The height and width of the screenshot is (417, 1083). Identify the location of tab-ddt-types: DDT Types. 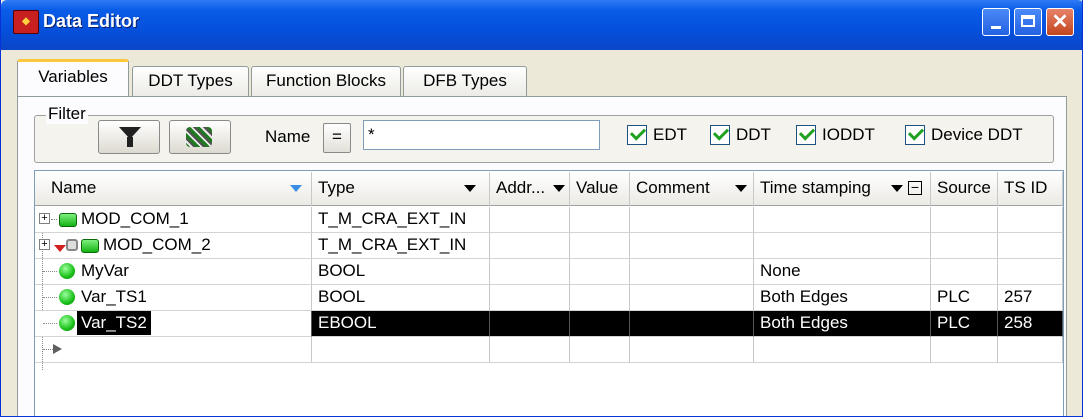
(190, 81).